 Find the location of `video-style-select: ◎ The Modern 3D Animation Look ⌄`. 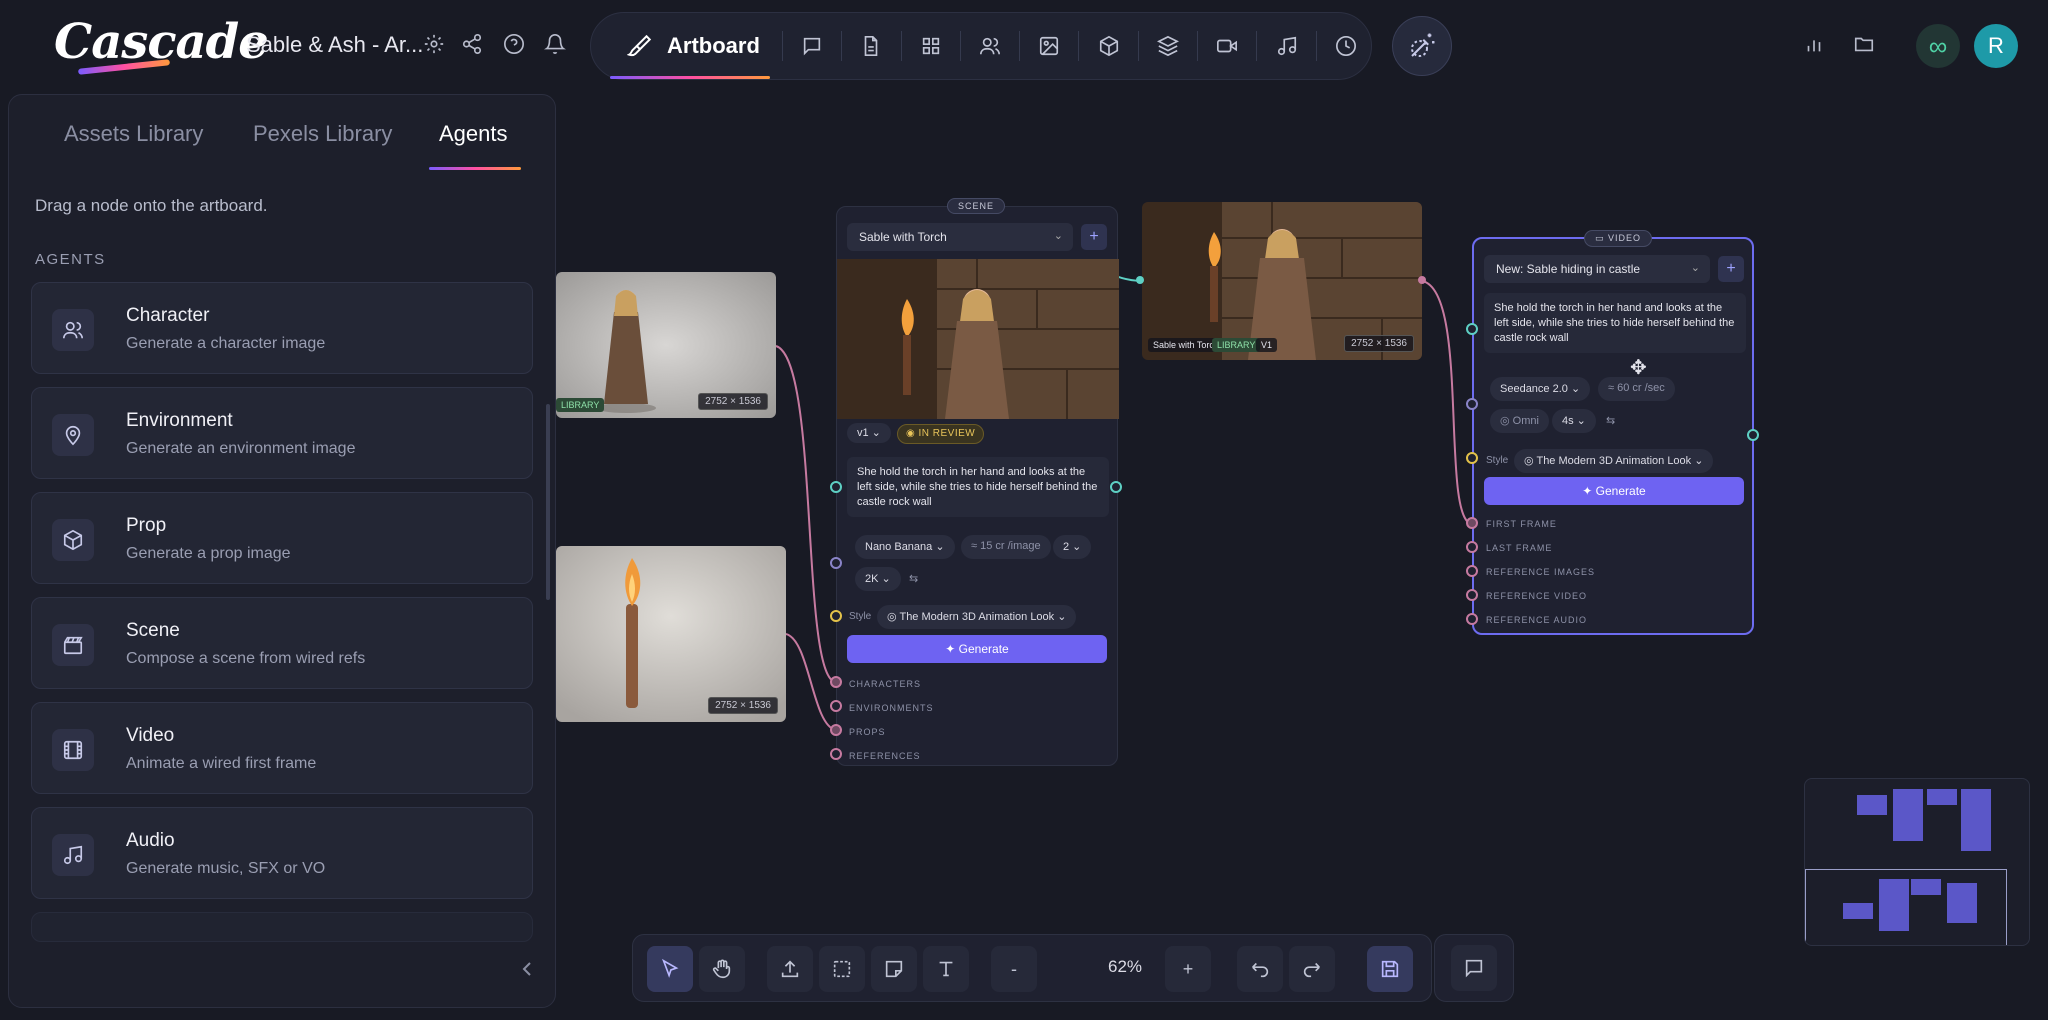

video-style-select: ◎ The Modern 3D Animation Look ⌄ is located at coordinates (1614, 461).